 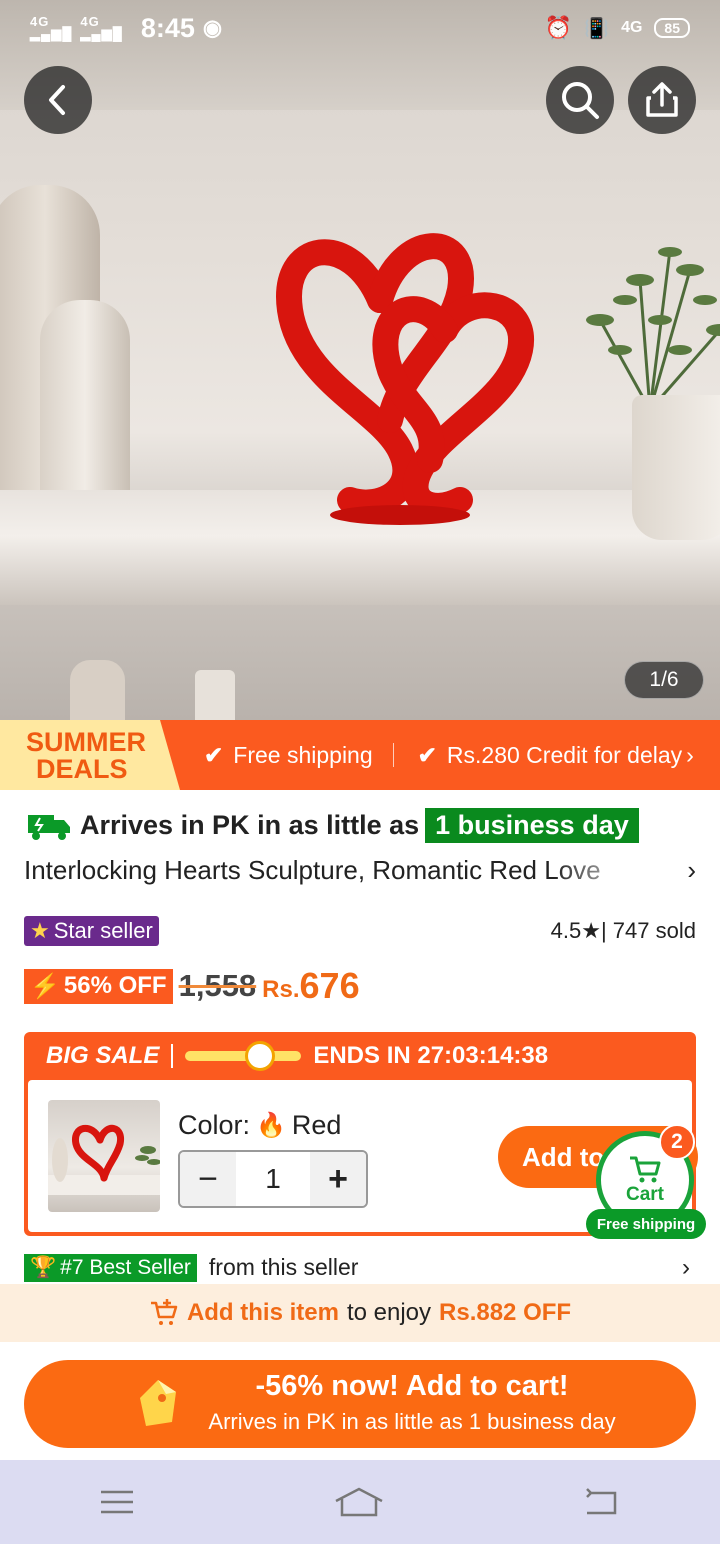 I want to click on star-seller-badge: ★ Star seller, so click(x=91, y=931).